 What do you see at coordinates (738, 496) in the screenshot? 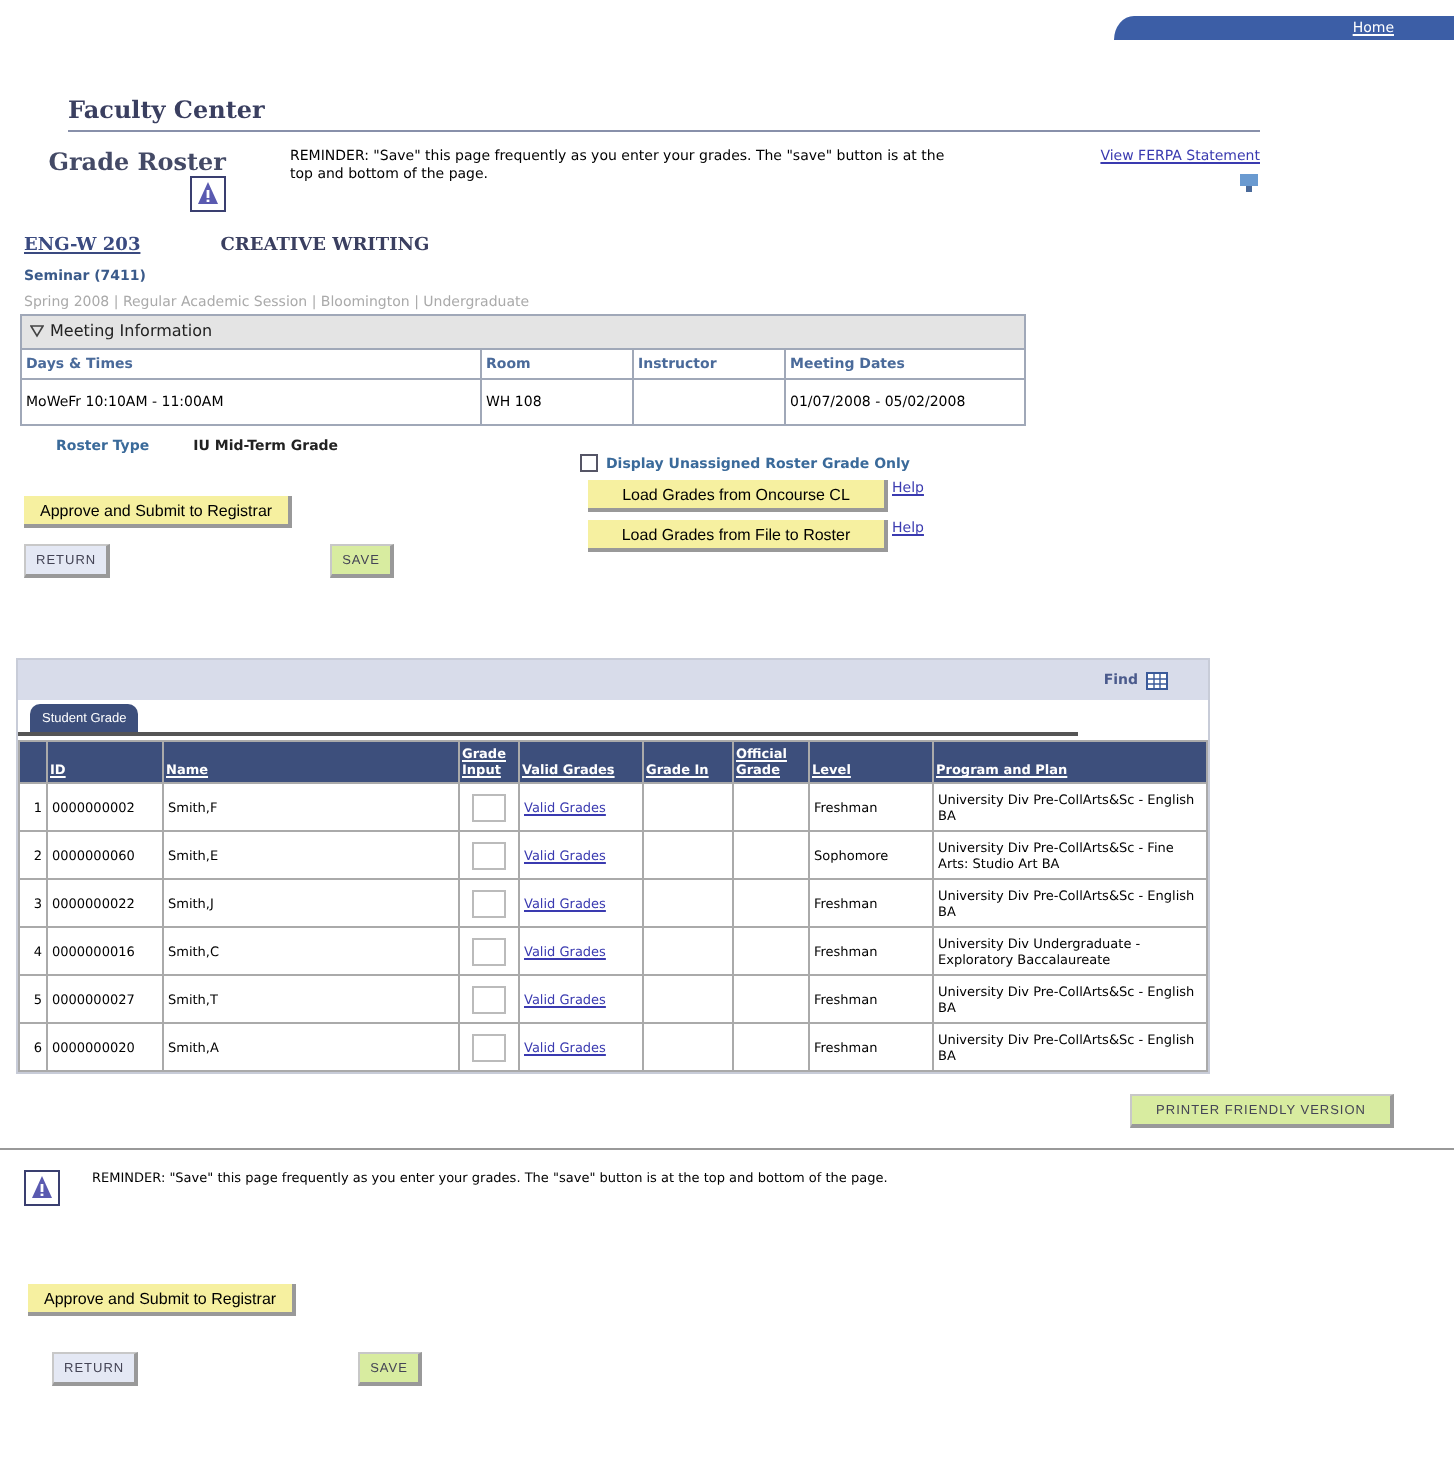
I see `load-grades-button: Load Grades from Oncourse CL` at bounding box center [738, 496].